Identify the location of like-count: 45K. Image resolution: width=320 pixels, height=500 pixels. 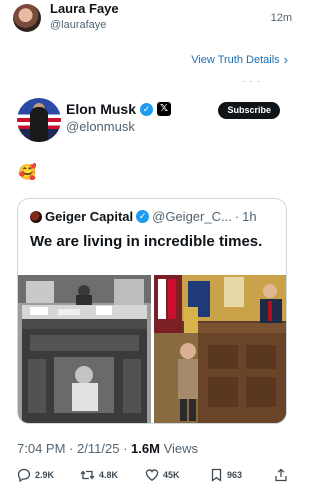
(171, 475).